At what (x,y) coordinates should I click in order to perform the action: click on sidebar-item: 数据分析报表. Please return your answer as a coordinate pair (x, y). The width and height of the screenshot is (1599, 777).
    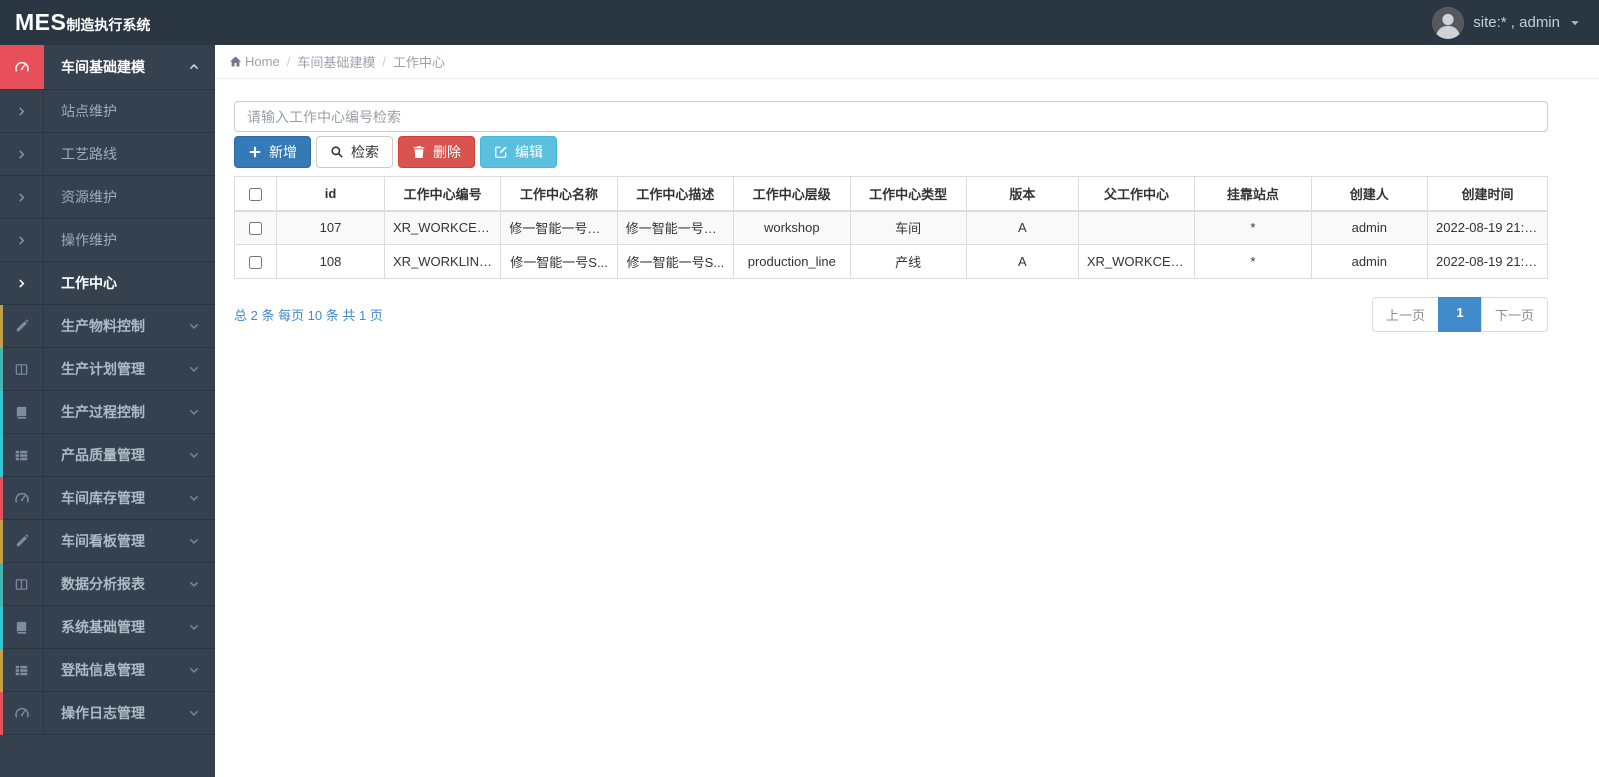
    Looking at the image, I should click on (107, 584).